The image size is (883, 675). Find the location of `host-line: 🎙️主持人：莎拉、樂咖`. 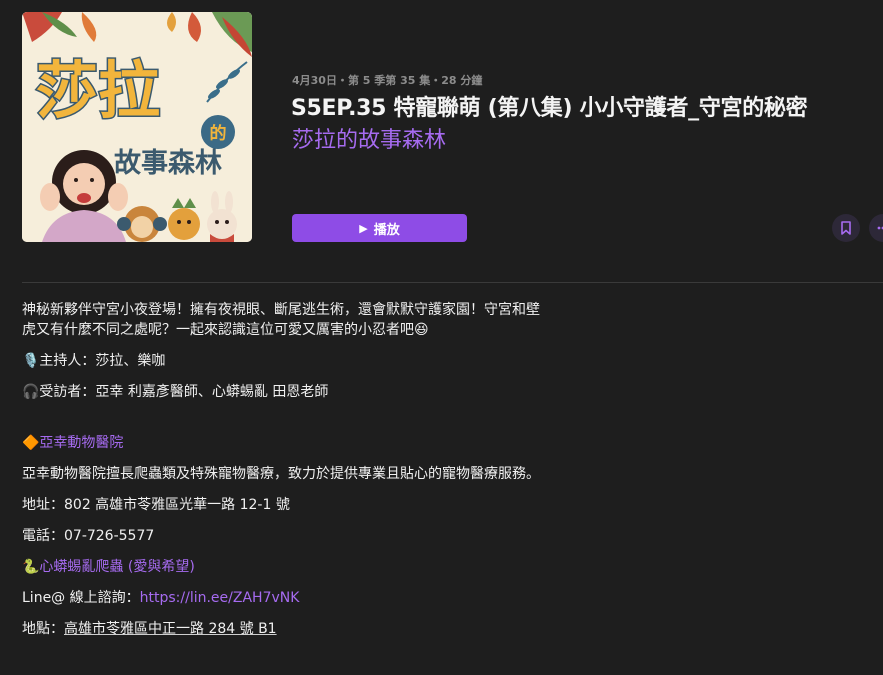

host-line: 🎙️主持人：莎拉、樂咖 is located at coordinates (94, 361).